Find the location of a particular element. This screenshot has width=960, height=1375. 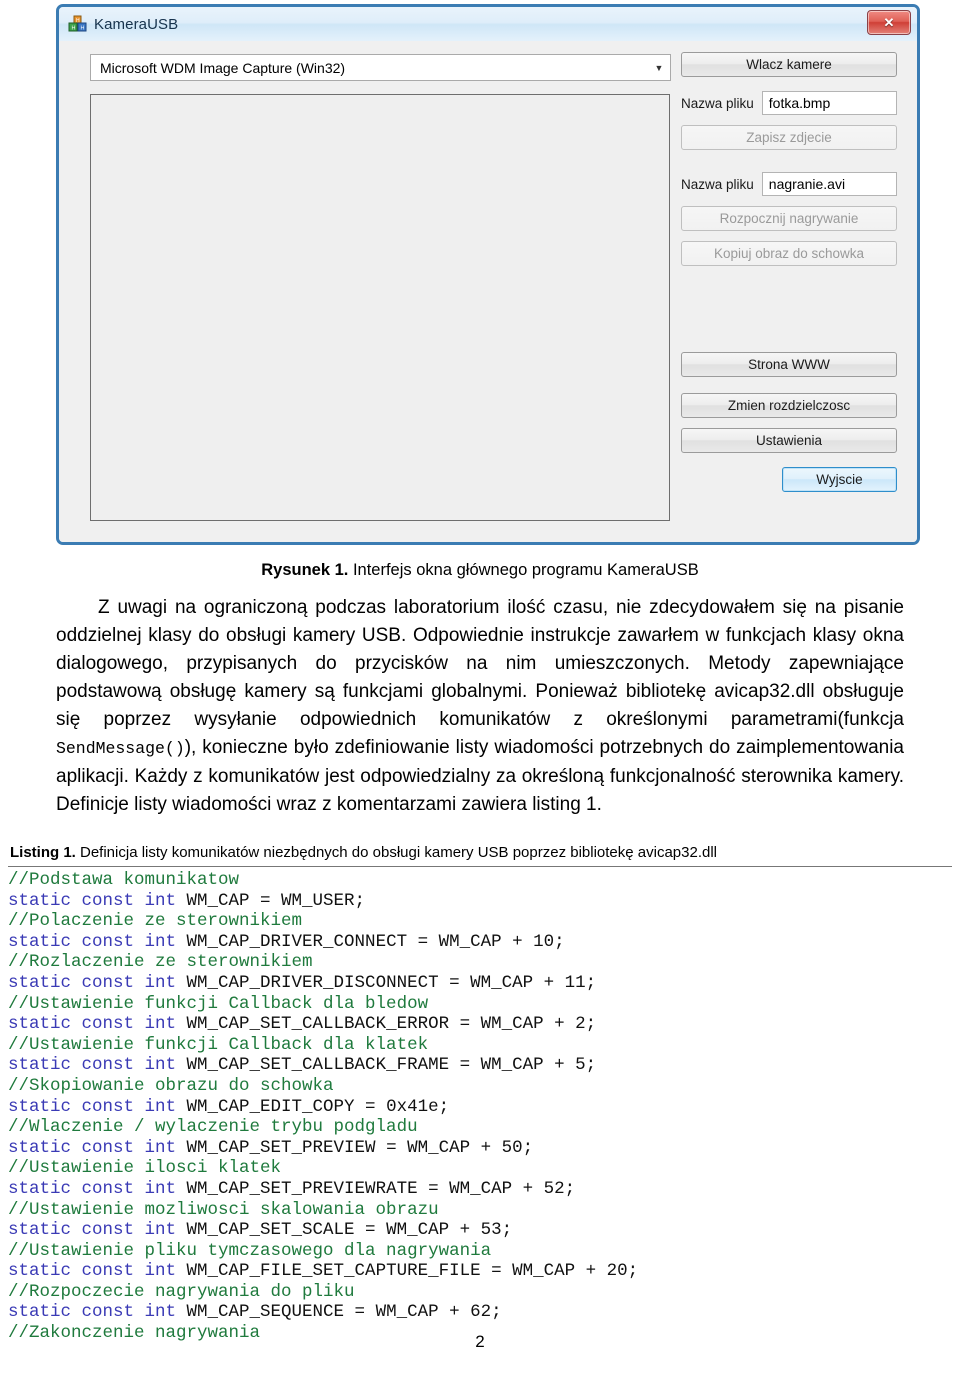

code-line: //Rozpoczecie nagrywania do pliku is located at coordinates (480, 1292).